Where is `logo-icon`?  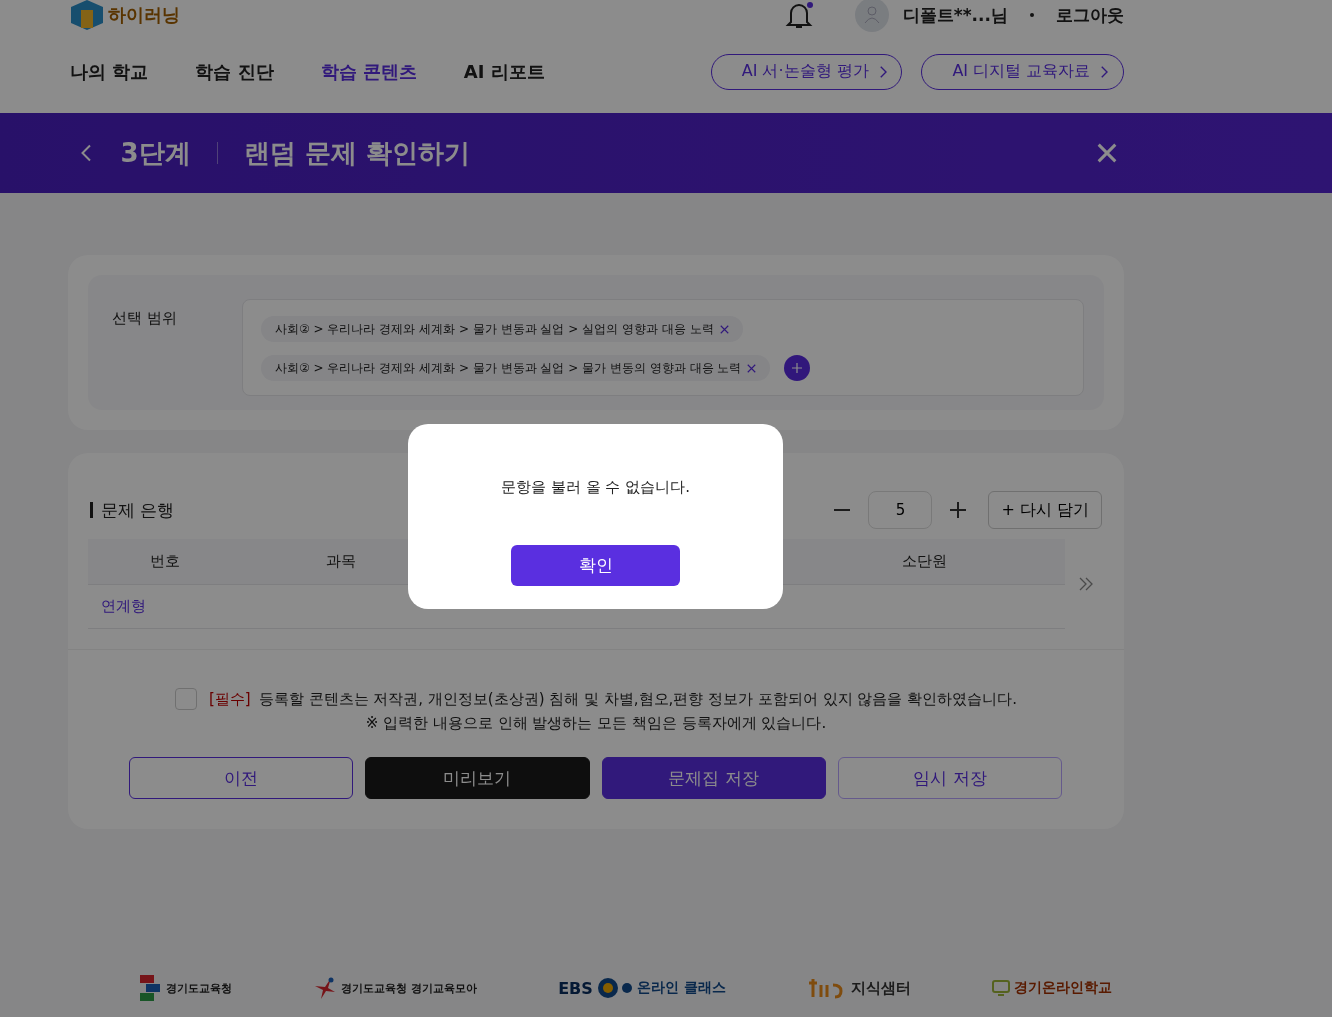 logo-icon is located at coordinates (87, 15).